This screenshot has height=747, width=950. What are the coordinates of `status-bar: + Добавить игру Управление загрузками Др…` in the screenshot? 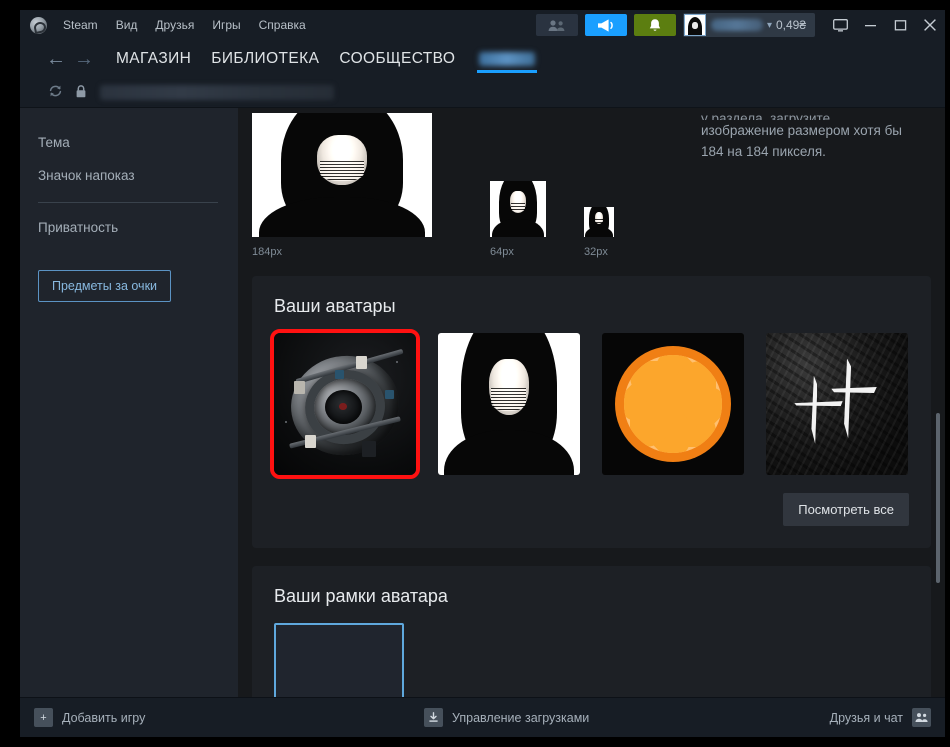 It's located at (482, 717).